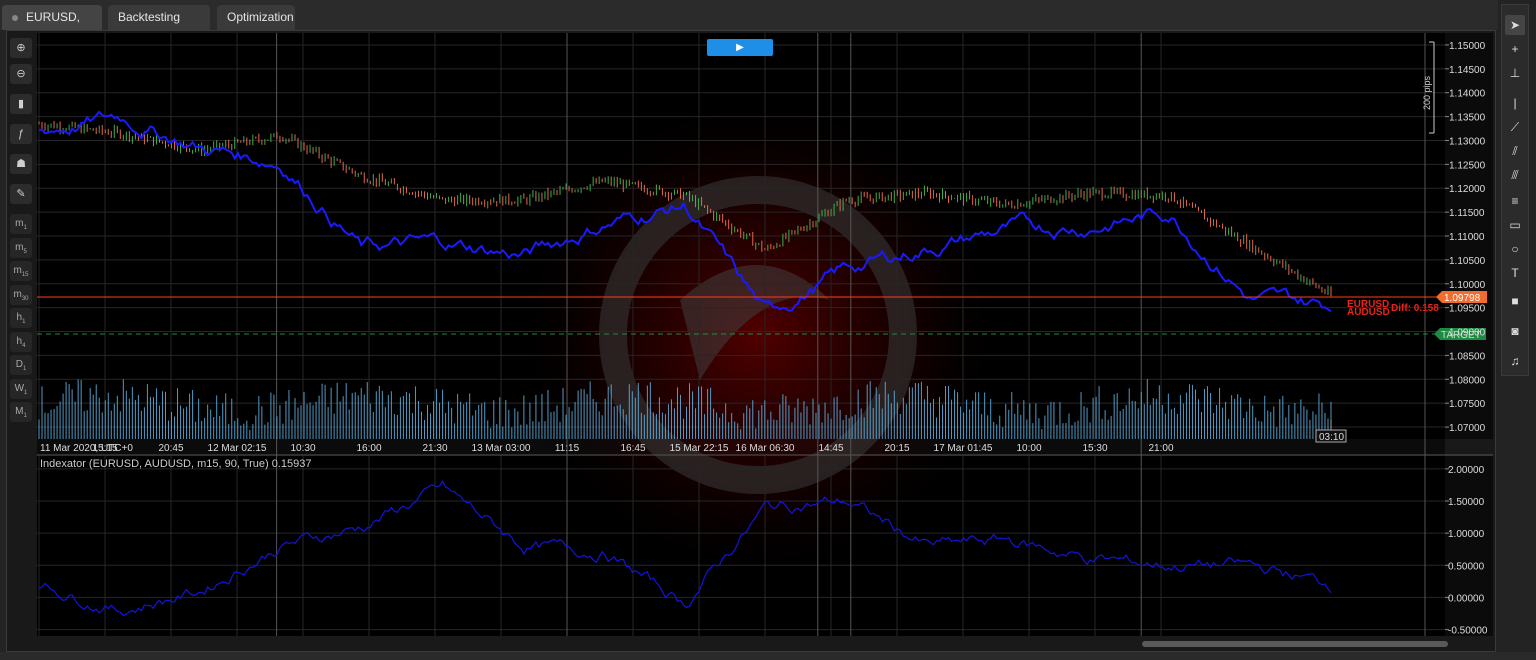 The height and width of the screenshot is (660, 1536). I want to click on horizontal-scrollbar, so click(1295, 644).